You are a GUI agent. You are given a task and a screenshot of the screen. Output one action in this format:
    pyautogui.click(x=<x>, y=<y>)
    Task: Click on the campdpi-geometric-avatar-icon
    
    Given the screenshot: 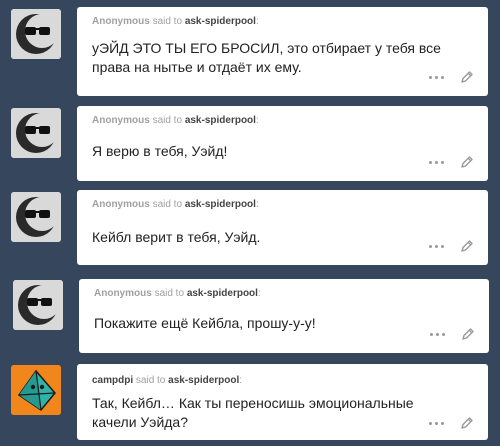 What is the action you would take?
    pyautogui.click(x=36, y=390)
    